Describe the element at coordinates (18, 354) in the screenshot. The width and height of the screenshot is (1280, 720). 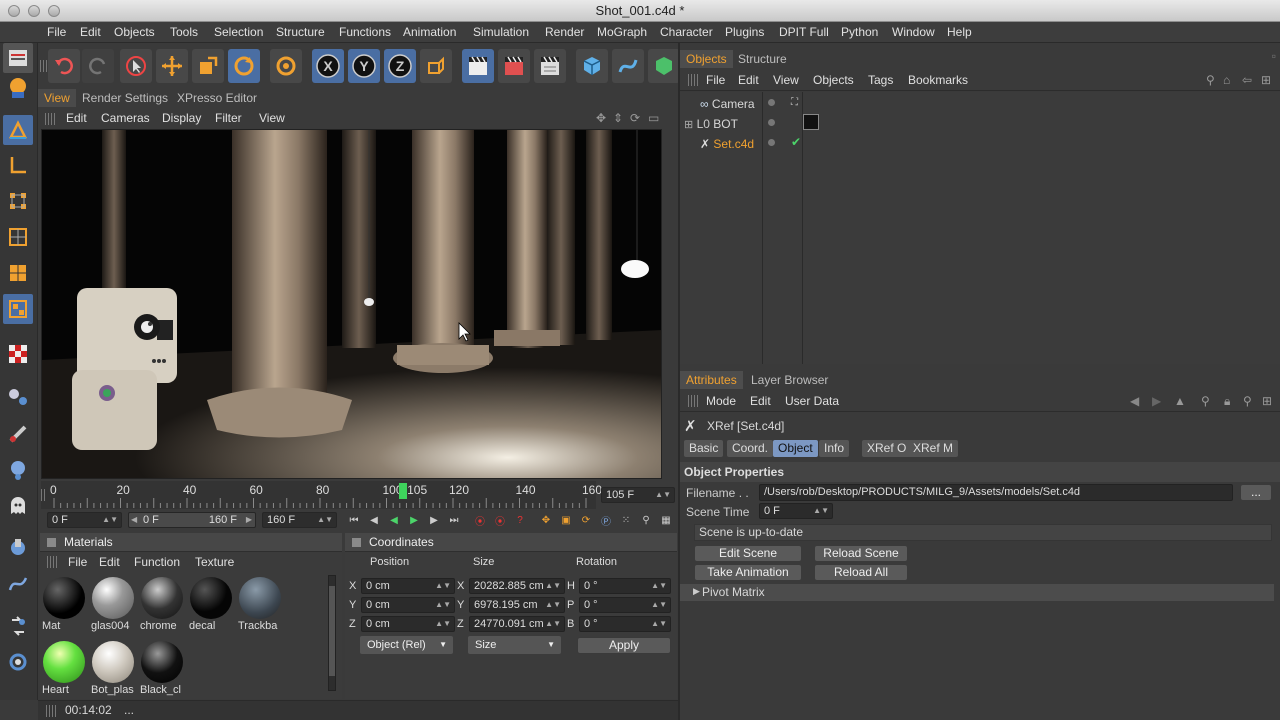
I see `checker-icon` at that location.